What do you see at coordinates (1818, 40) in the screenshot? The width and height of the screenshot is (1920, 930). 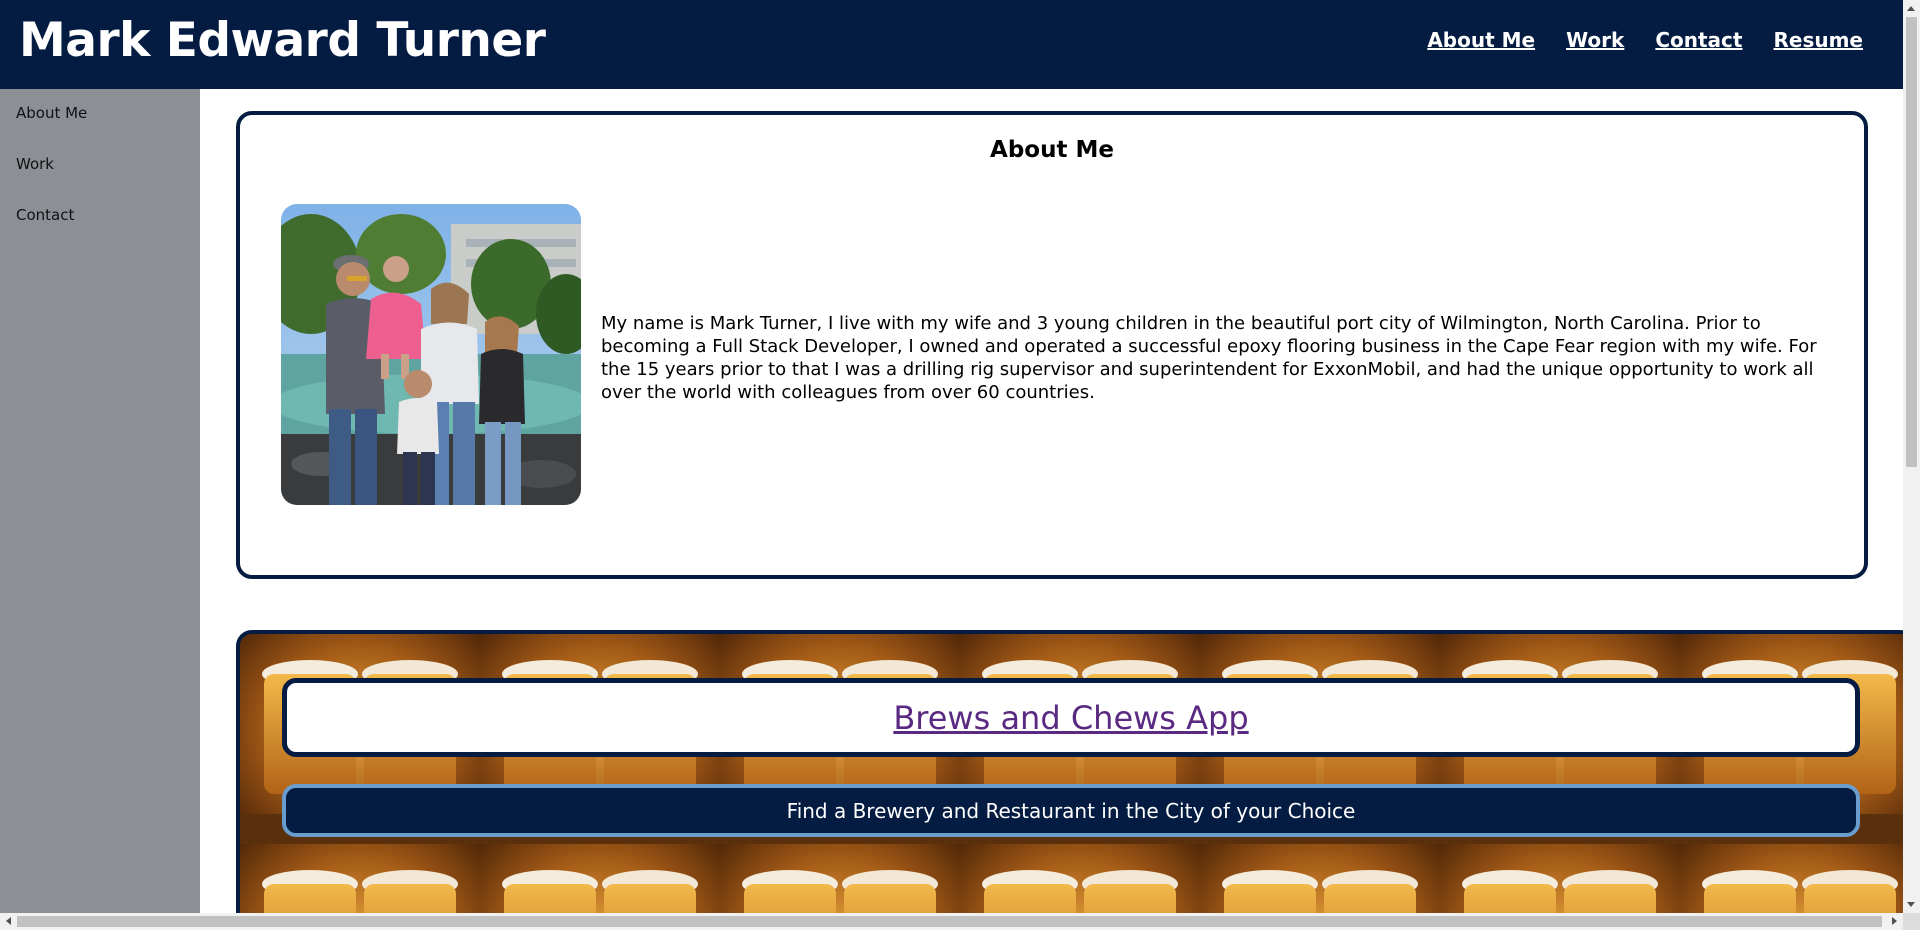 I see `nav-link-resume: Resume` at bounding box center [1818, 40].